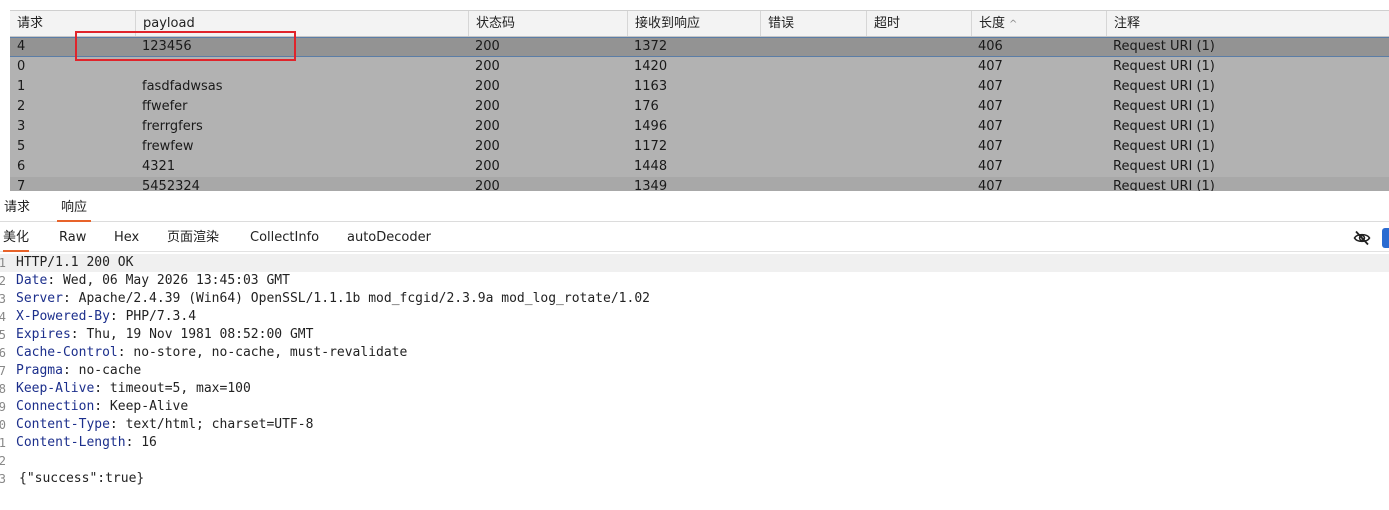 The height and width of the screenshot is (510, 1389). Describe the element at coordinates (74, 263) in the screenshot. I see `line-content: HTTP/1.1 200 OK` at that location.